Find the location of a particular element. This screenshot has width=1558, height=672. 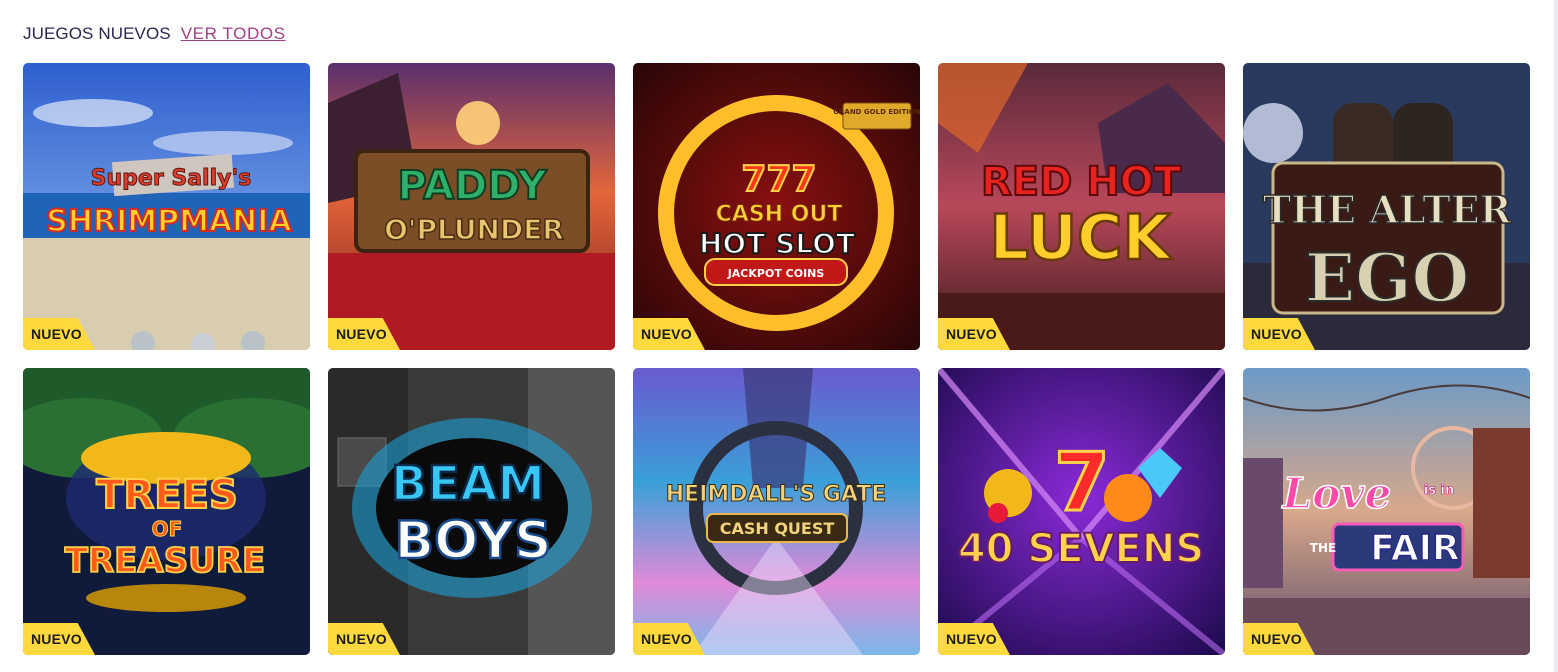

game-logo: BEAM BOYS is located at coordinates (471, 514).